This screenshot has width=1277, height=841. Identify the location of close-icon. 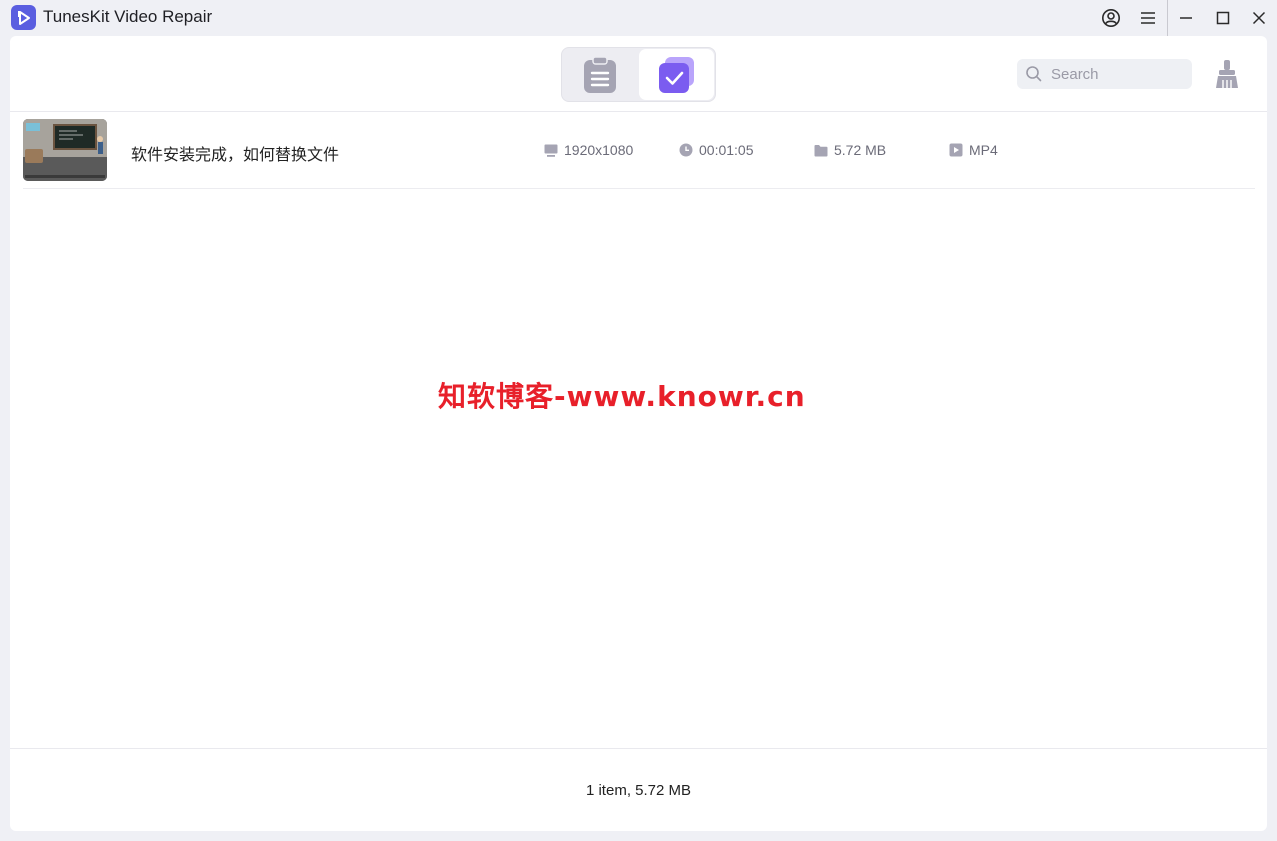
(1259, 18).